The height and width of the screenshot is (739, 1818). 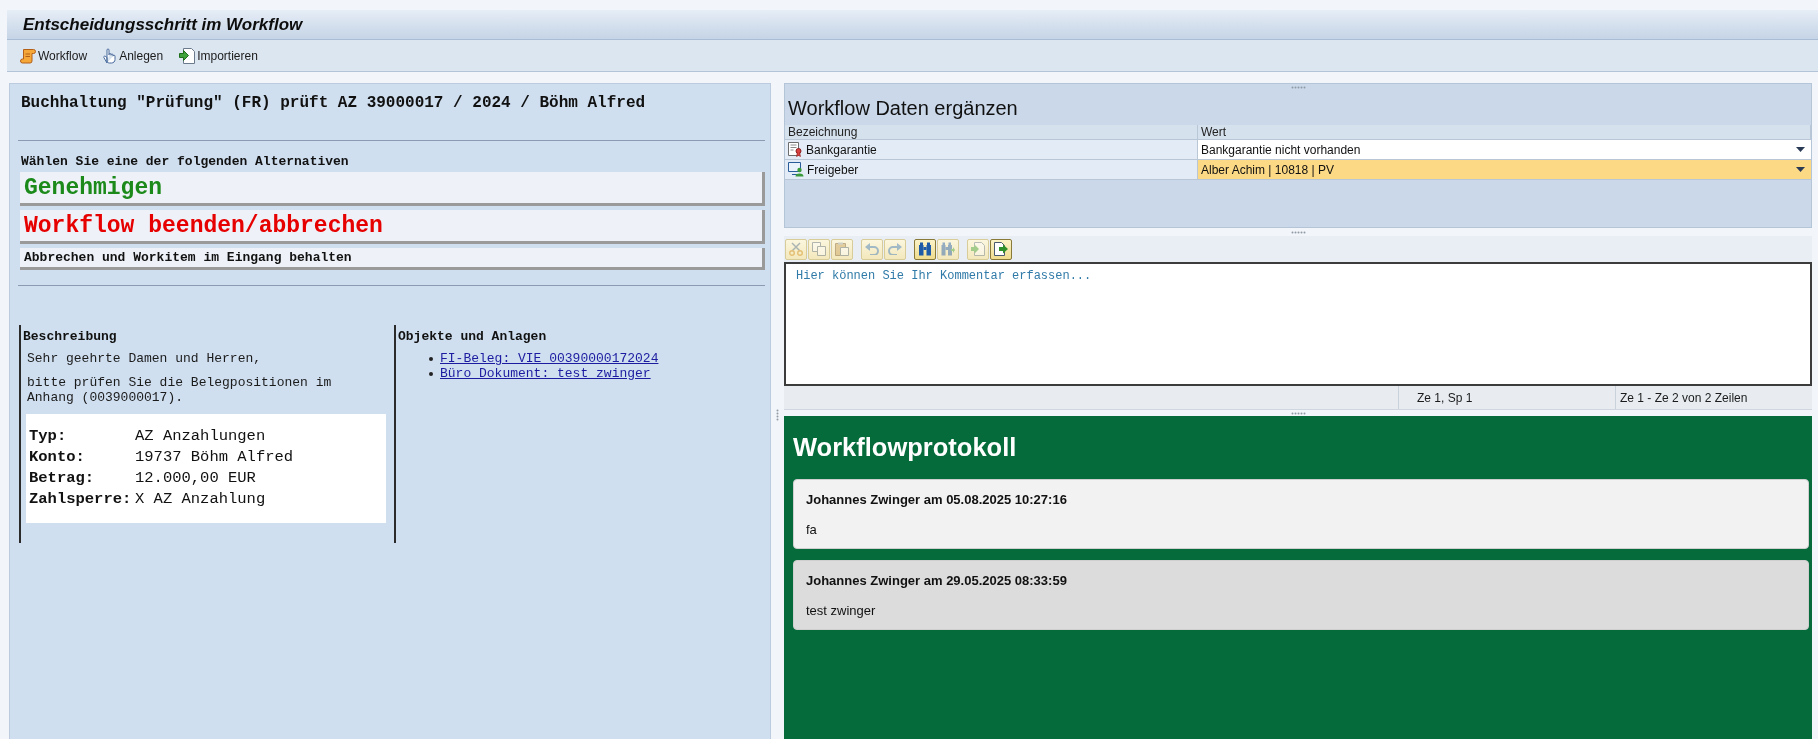 I want to click on detail-label: Konto:, so click(x=57, y=457).